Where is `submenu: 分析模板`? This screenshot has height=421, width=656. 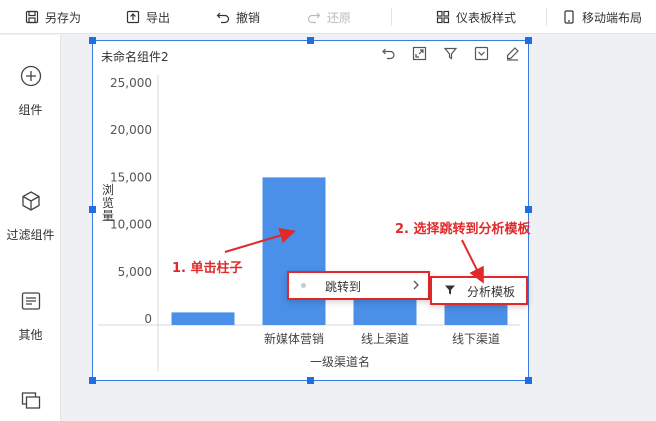 submenu: 分析模板 is located at coordinates (479, 290).